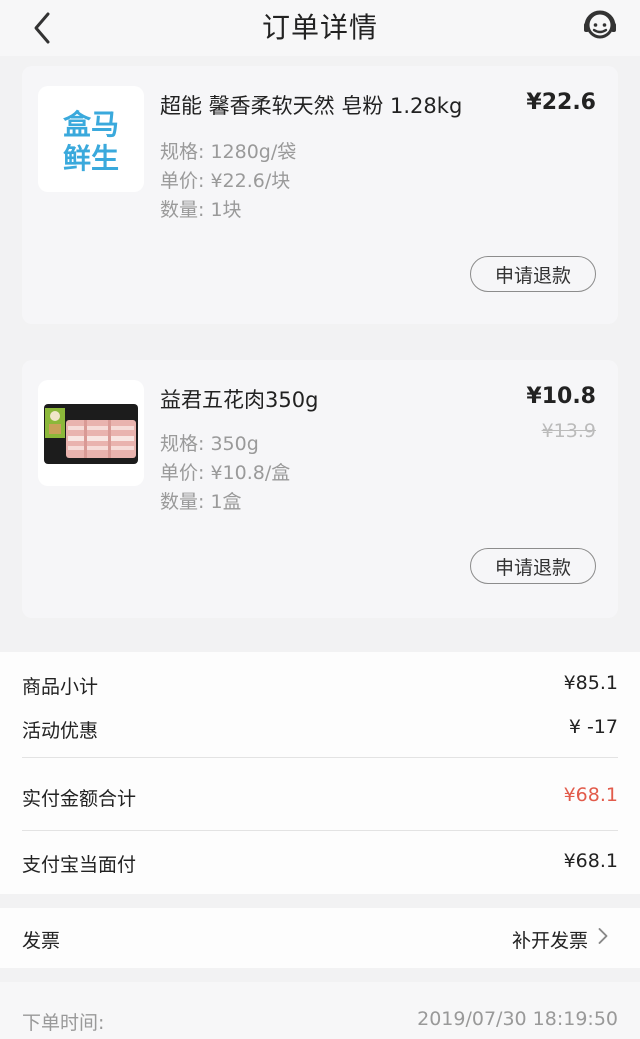 This screenshot has width=640, height=1039. What do you see at coordinates (550, 939) in the screenshot?
I see `invoice-action: 补开发票` at bounding box center [550, 939].